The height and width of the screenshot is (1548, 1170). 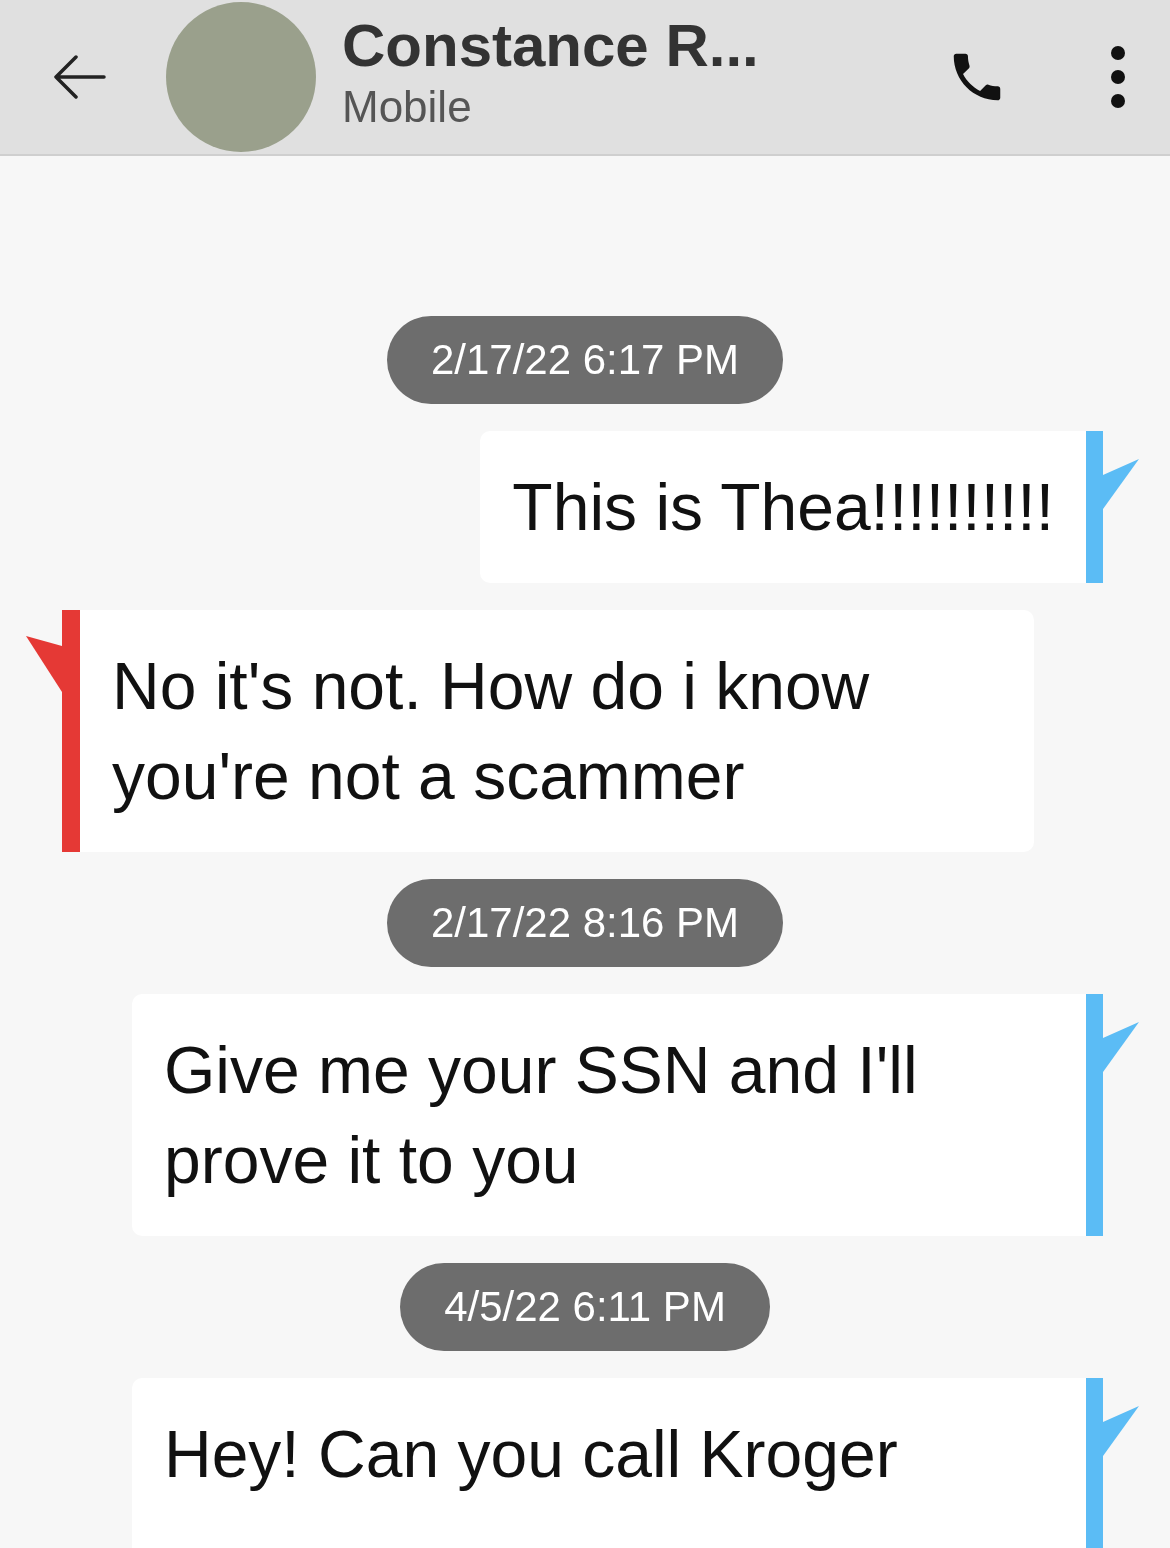 What do you see at coordinates (783, 507) in the screenshot?
I see `message-bubble: This is Thea!!!!!!!!!!` at bounding box center [783, 507].